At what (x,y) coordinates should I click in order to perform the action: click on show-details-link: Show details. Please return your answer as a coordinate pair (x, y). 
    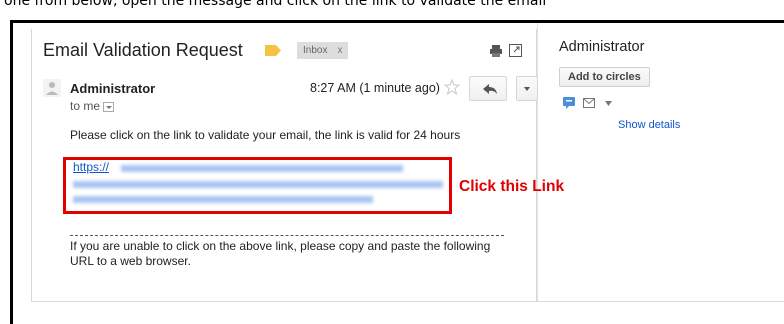
    Looking at the image, I should click on (649, 125).